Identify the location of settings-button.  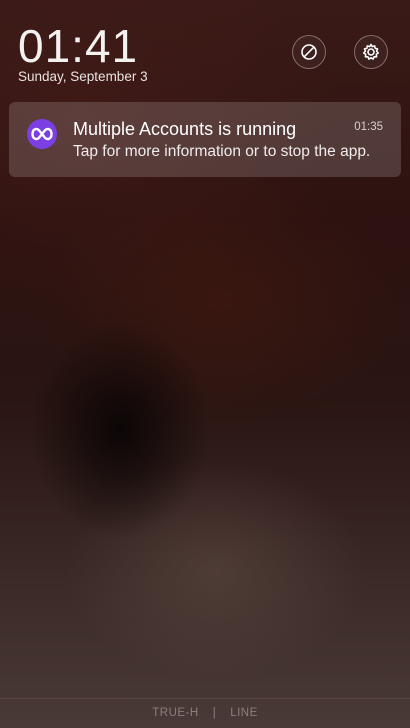
(371, 52).